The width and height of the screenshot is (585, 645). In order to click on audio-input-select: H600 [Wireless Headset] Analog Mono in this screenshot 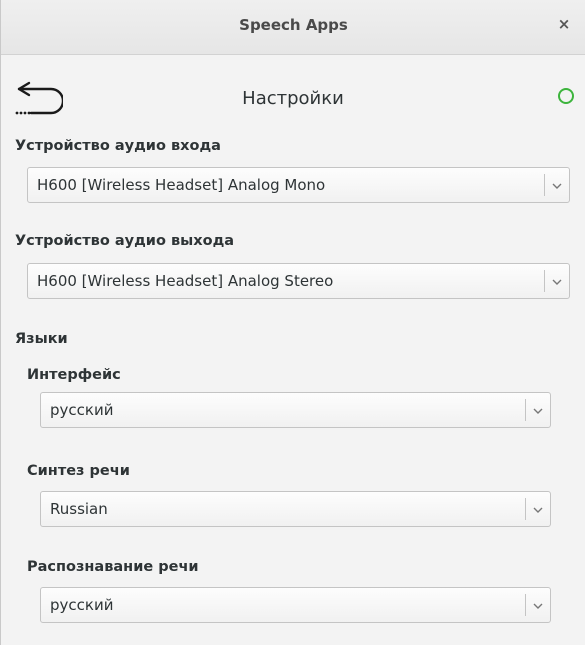, I will do `click(298, 185)`.